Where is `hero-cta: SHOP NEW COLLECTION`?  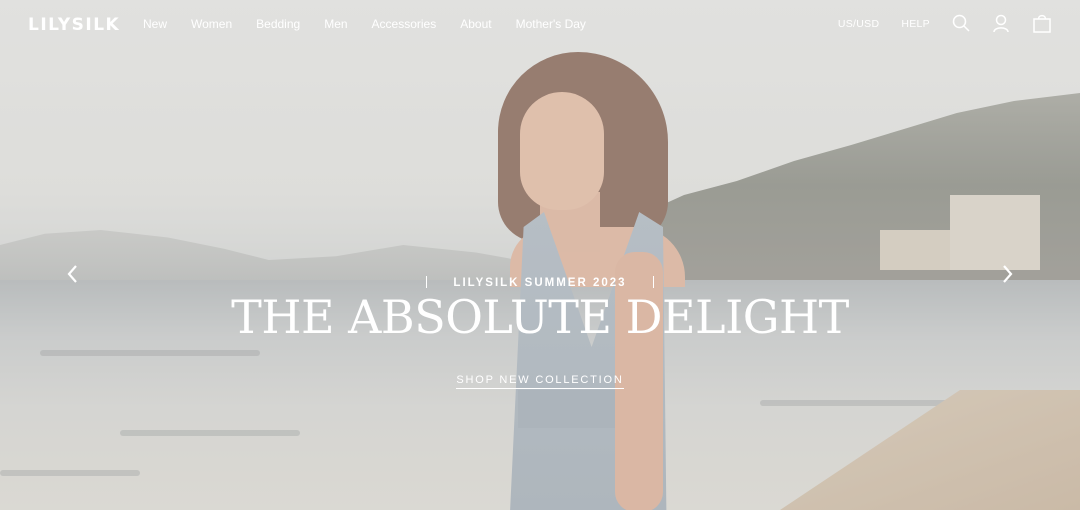
hero-cta: SHOP NEW COLLECTION is located at coordinates (540, 379).